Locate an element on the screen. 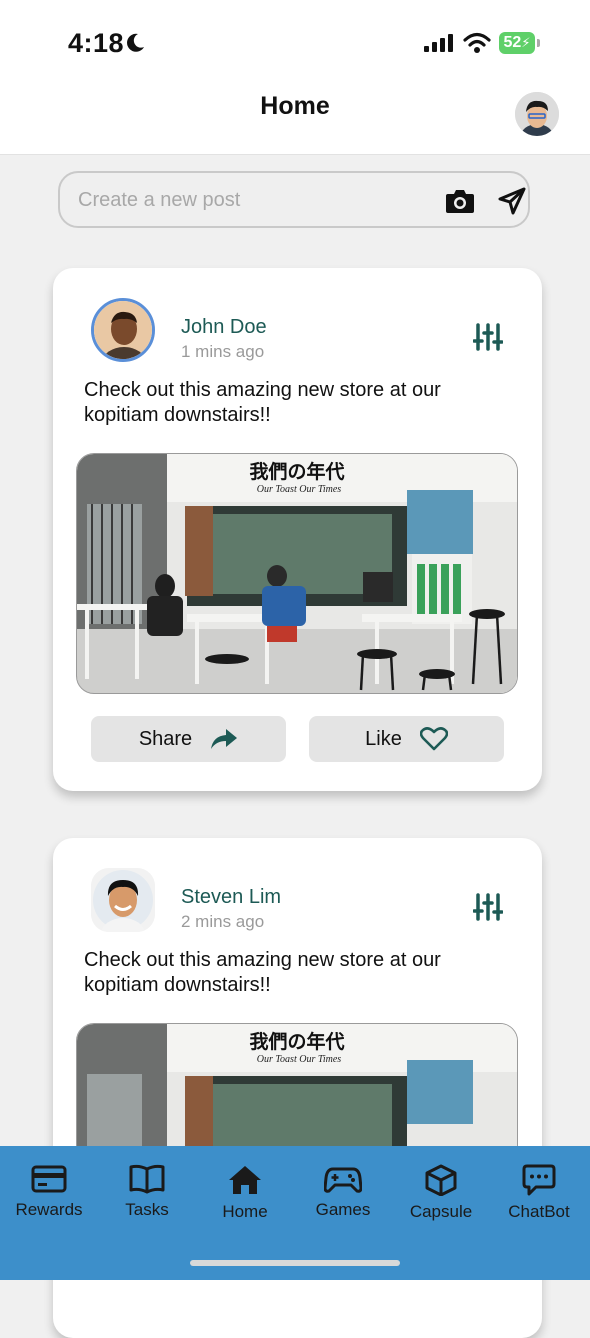 Image resolution: width=590 pixels, height=1338 pixels. gamepad-icon is located at coordinates (343, 1180).